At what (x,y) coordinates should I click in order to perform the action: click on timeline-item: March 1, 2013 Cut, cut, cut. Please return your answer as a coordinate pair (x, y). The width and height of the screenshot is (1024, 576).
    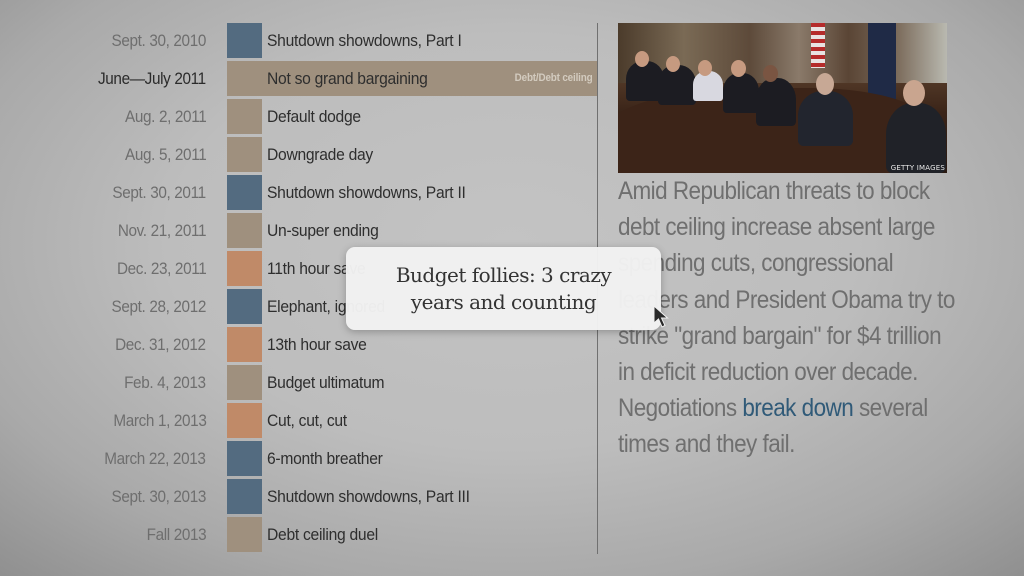
    Looking at the image, I should click on (299, 420).